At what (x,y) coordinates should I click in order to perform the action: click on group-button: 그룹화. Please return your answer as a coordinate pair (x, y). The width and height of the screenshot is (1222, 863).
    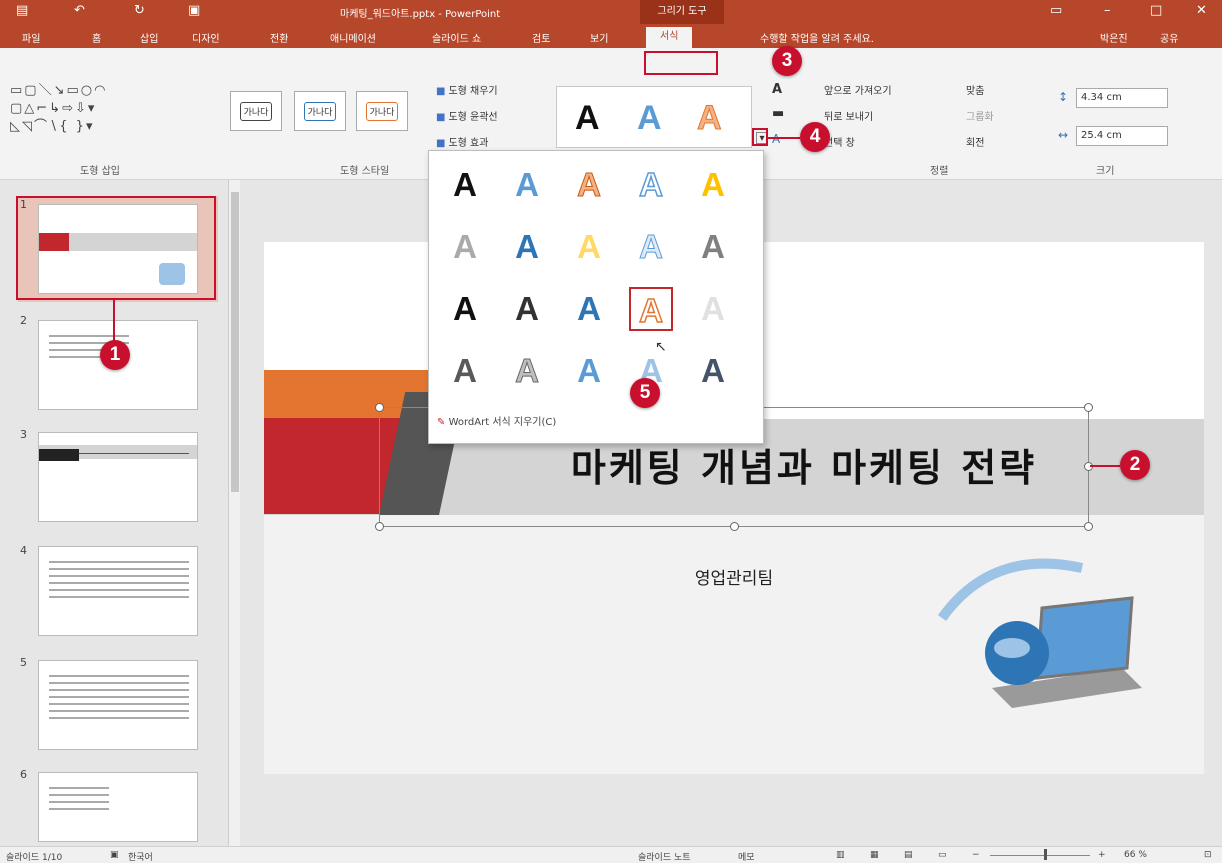
    Looking at the image, I should click on (980, 115).